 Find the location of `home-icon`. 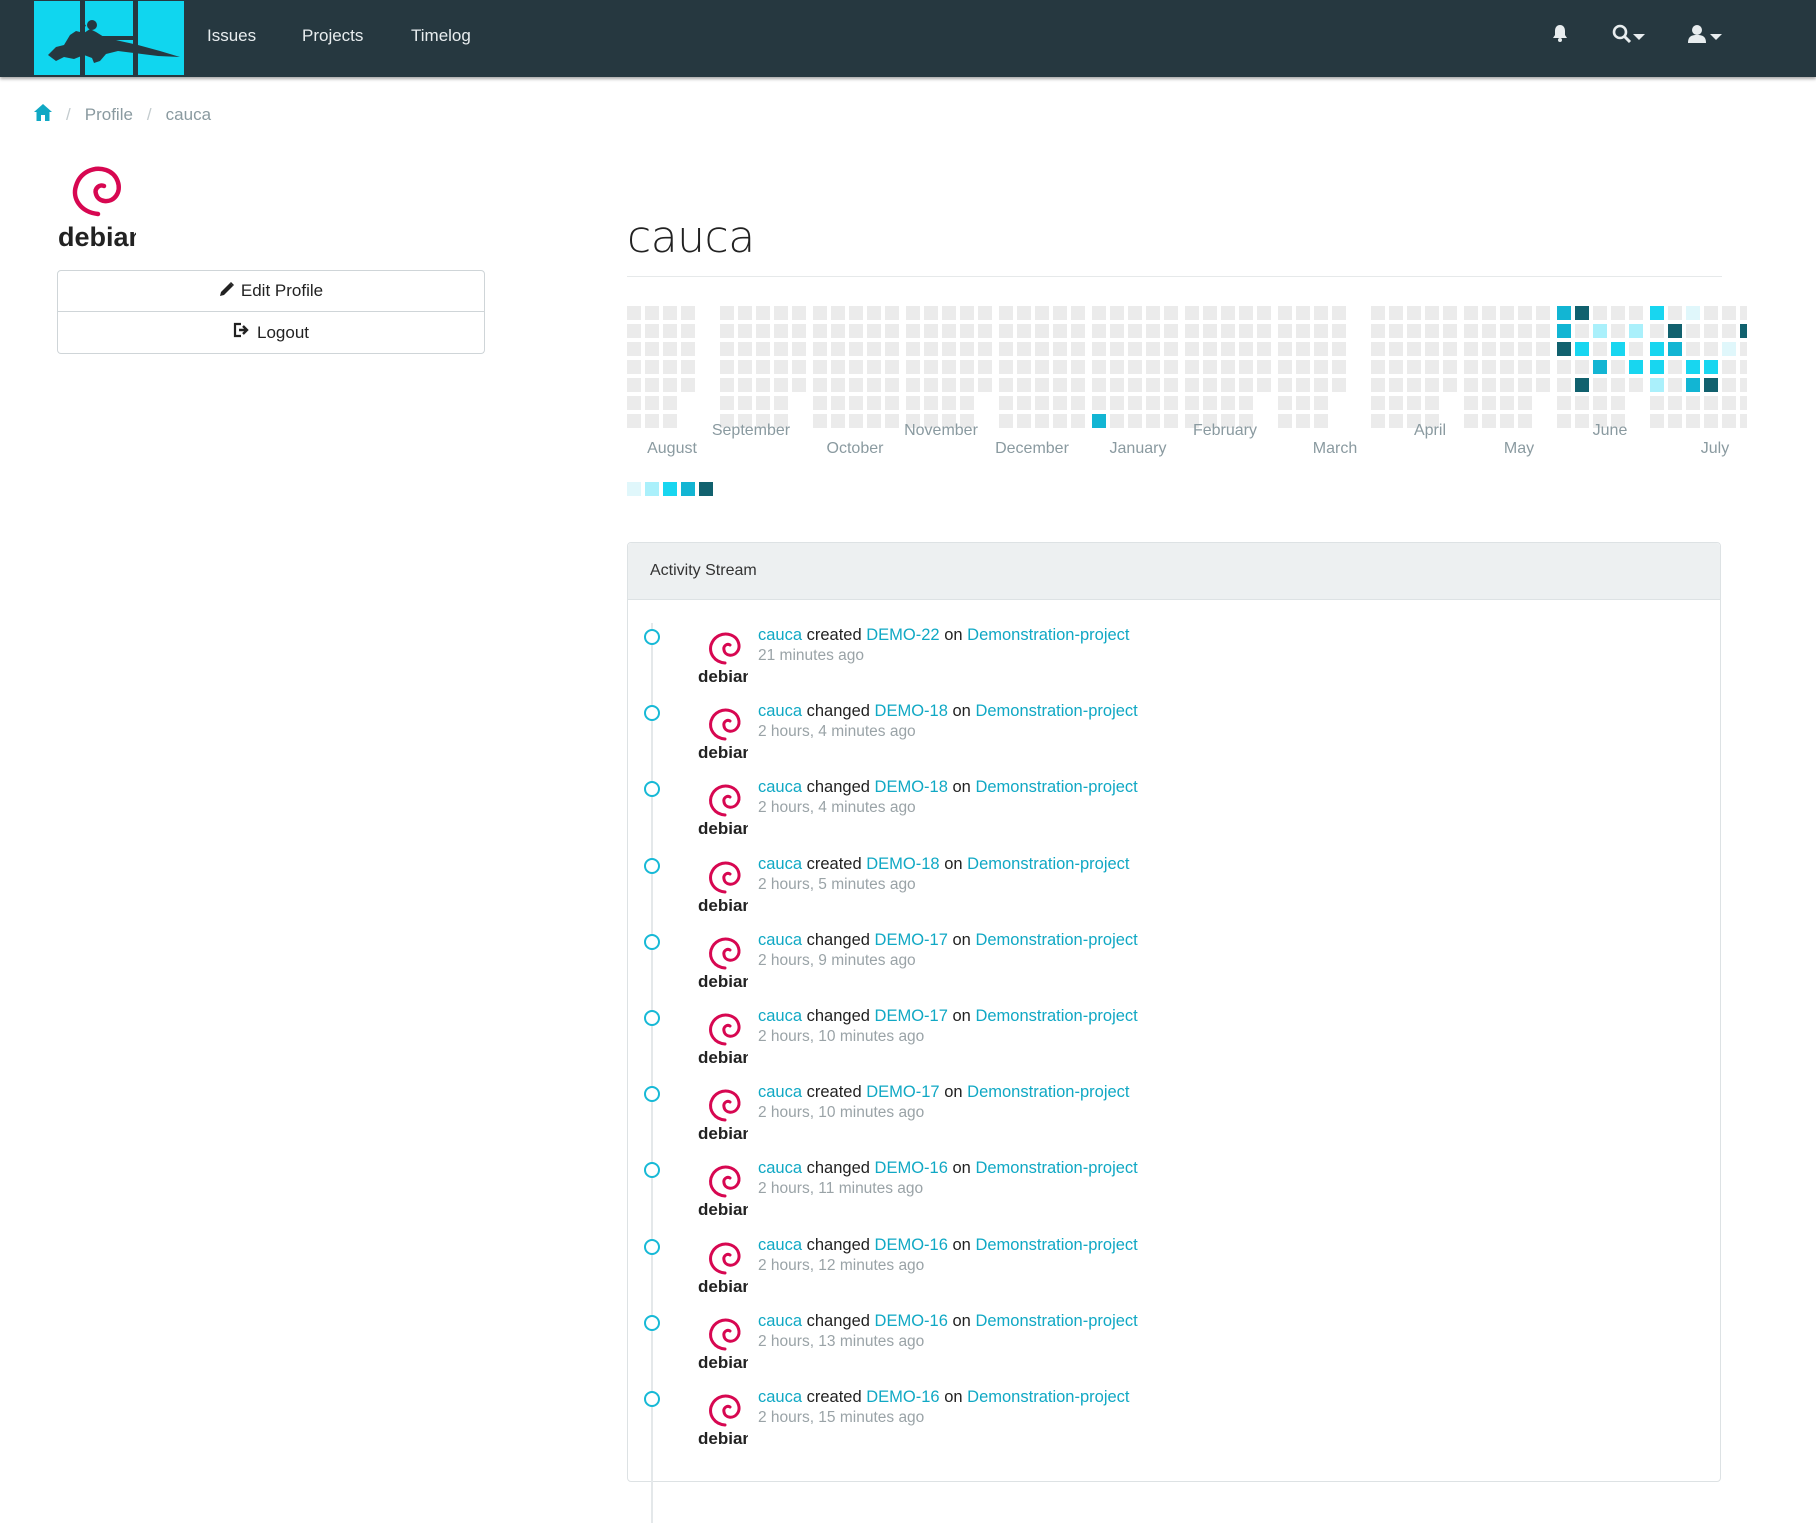

home-icon is located at coordinates (43, 115).